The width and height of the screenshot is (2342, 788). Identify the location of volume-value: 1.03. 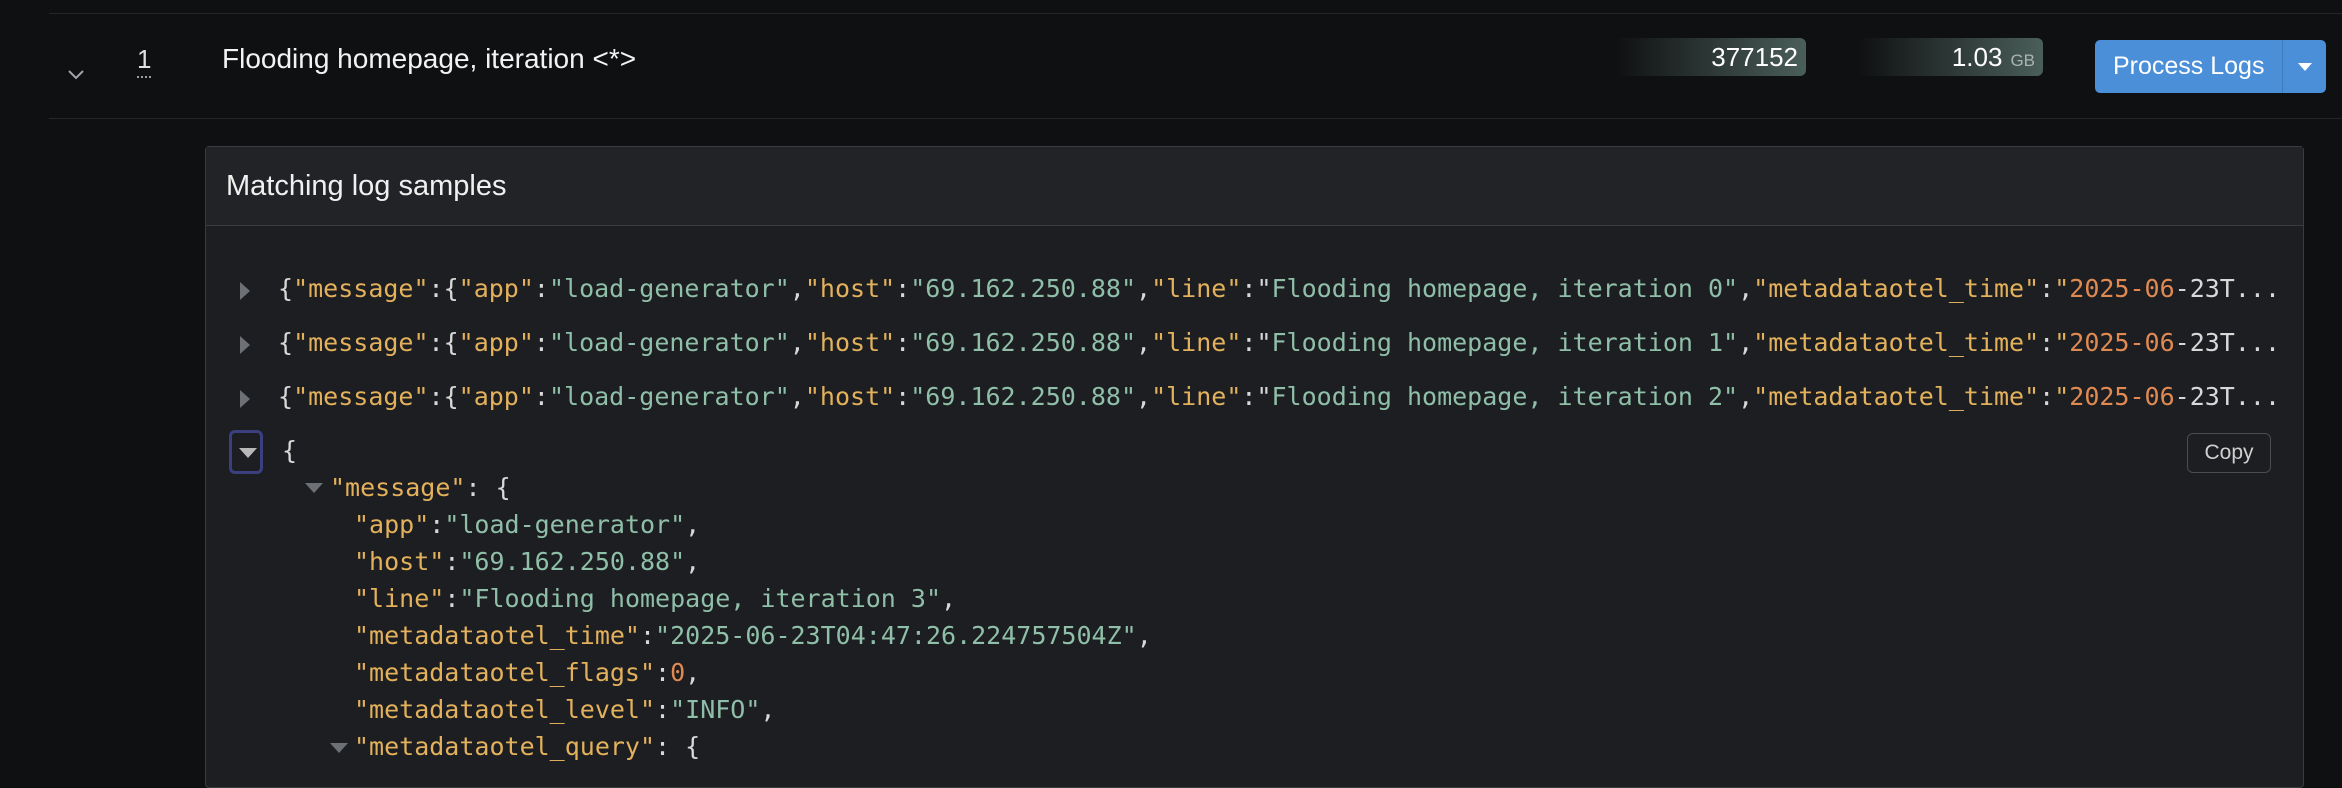
(1977, 57).